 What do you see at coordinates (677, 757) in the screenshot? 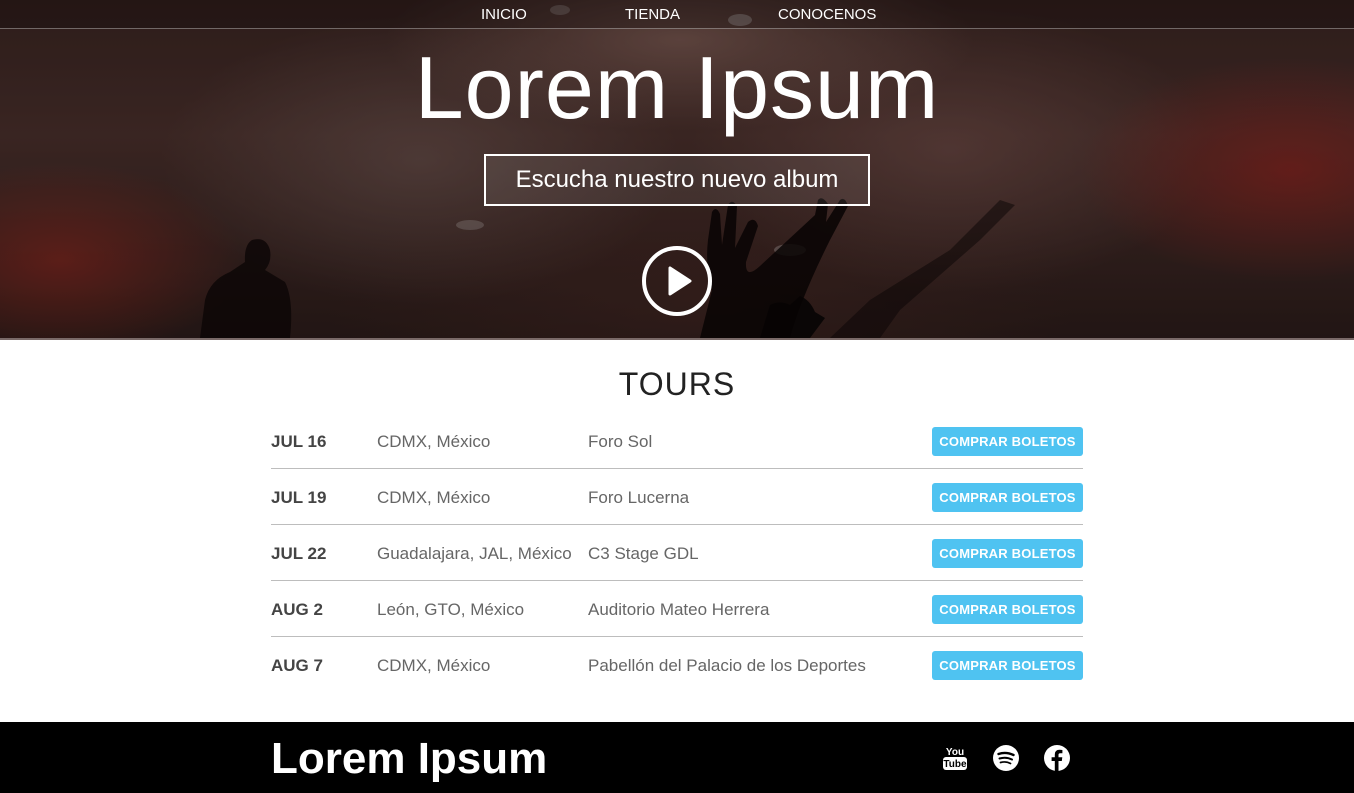
I see `footer: Lorem Ipsum You Tube` at bounding box center [677, 757].